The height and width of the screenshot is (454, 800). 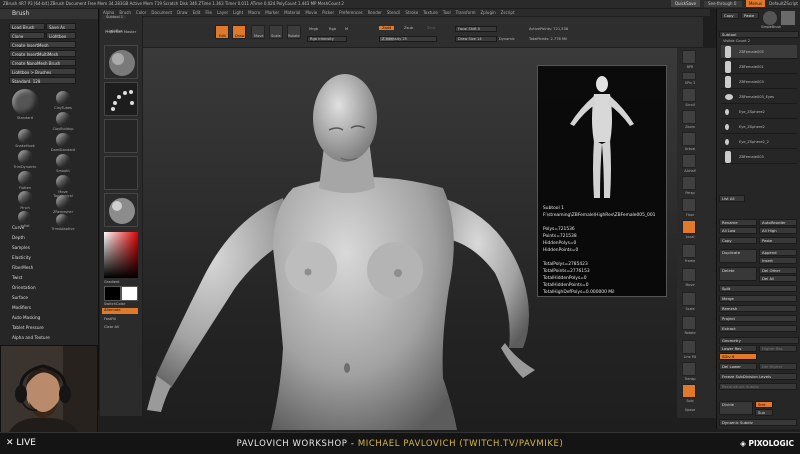 What do you see at coordinates (313, 29) in the screenshot?
I see `mrgb-button: Mrgb` at bounding box center [313, 29].